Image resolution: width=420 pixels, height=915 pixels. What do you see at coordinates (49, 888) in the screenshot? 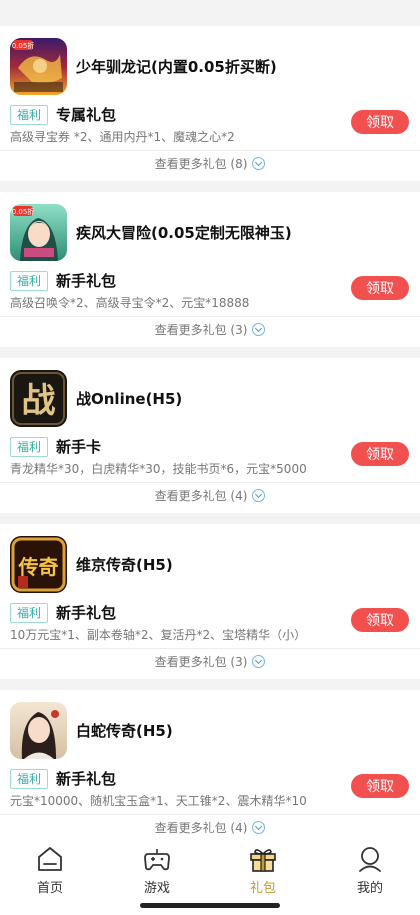
I see `tab-label: 首页` at bounding box center [49, 888].